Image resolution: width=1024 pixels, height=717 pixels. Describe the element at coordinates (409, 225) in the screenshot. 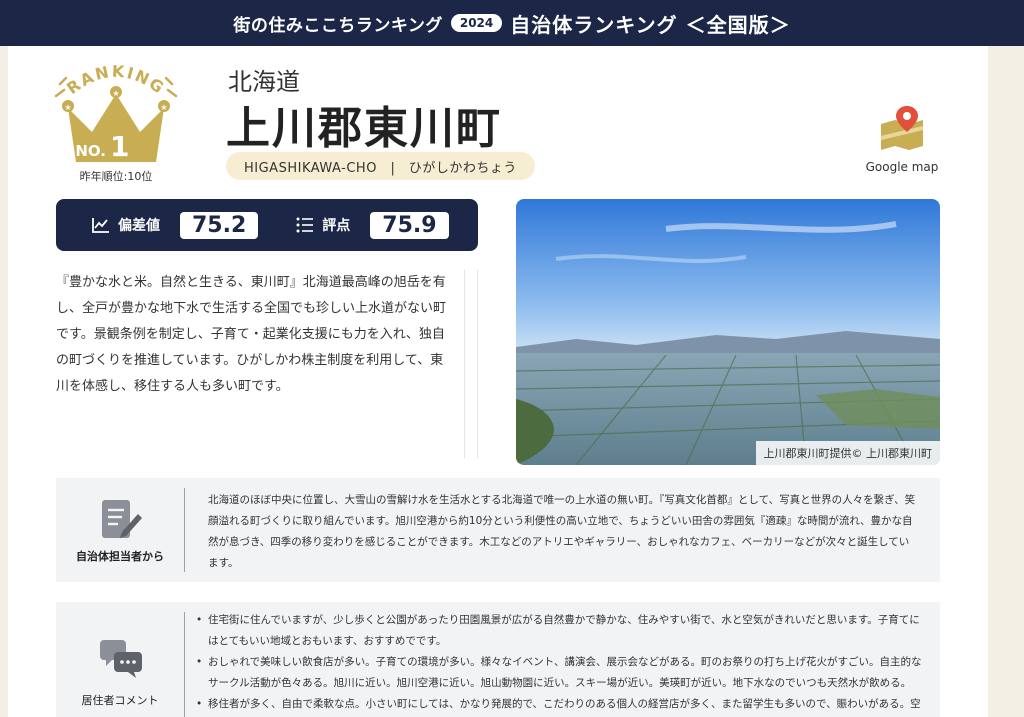

I see `rating-value: 75.9` at that location.